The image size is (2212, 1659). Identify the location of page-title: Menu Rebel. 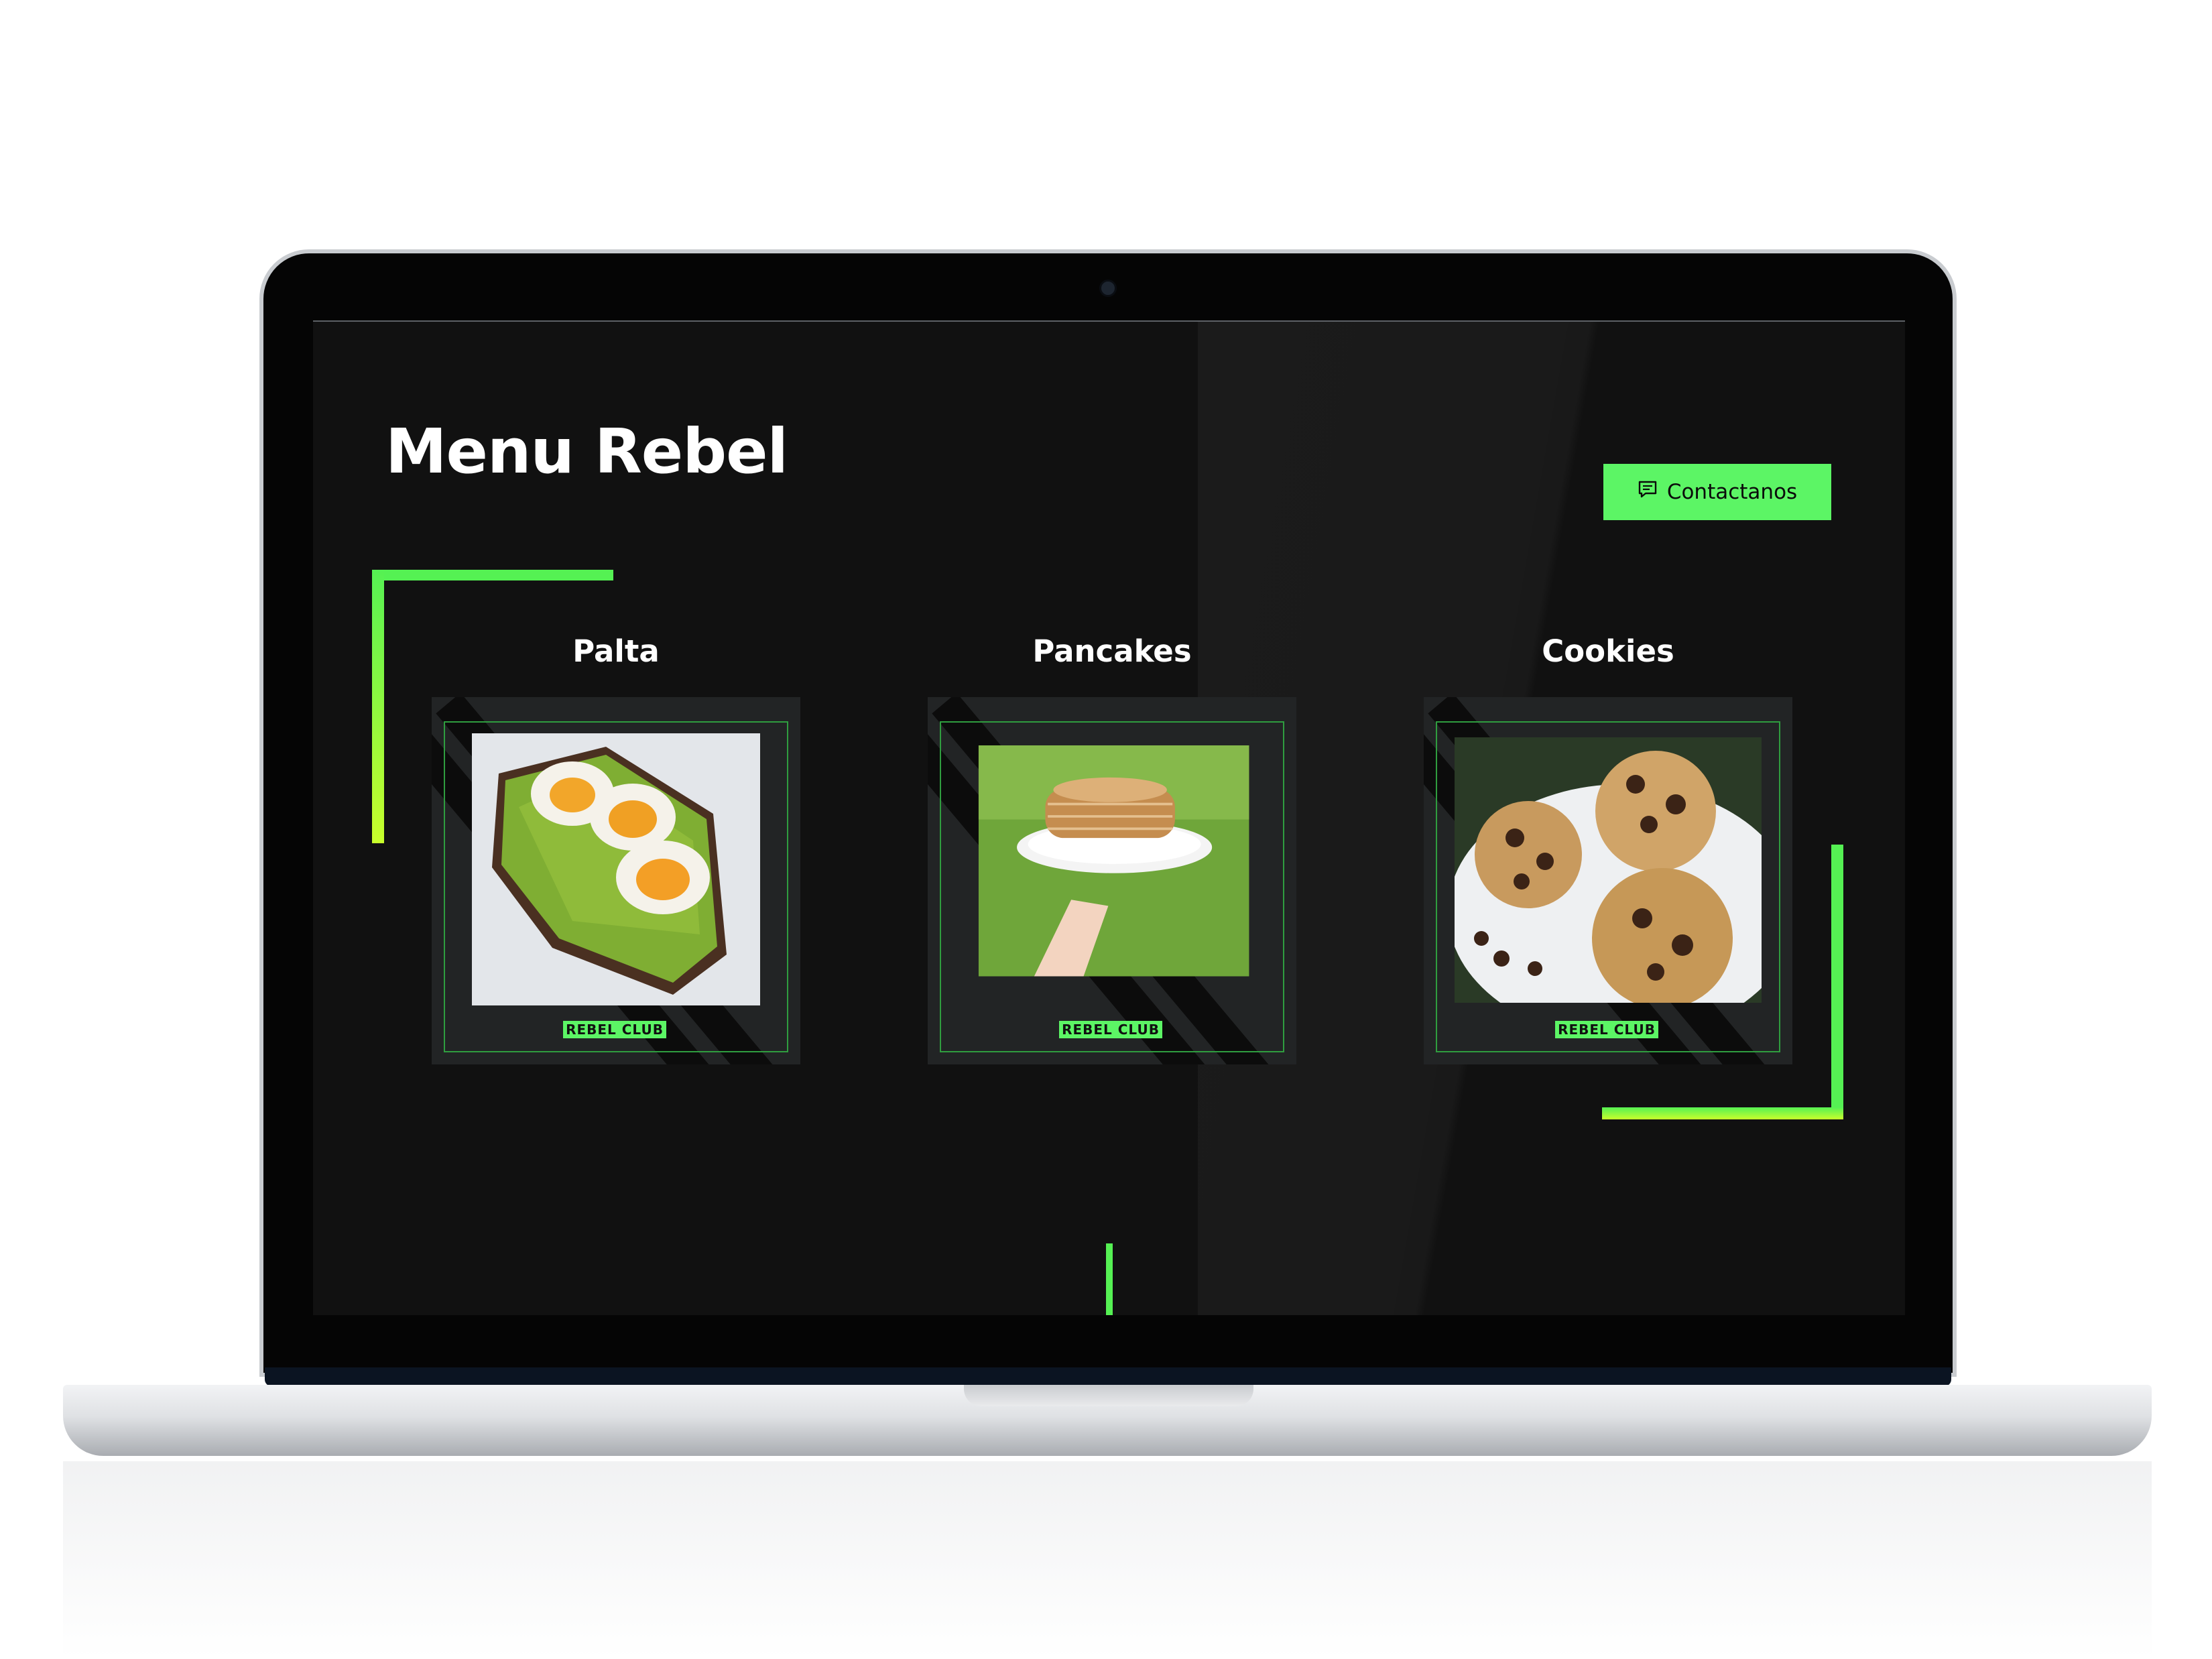
(586, 451).